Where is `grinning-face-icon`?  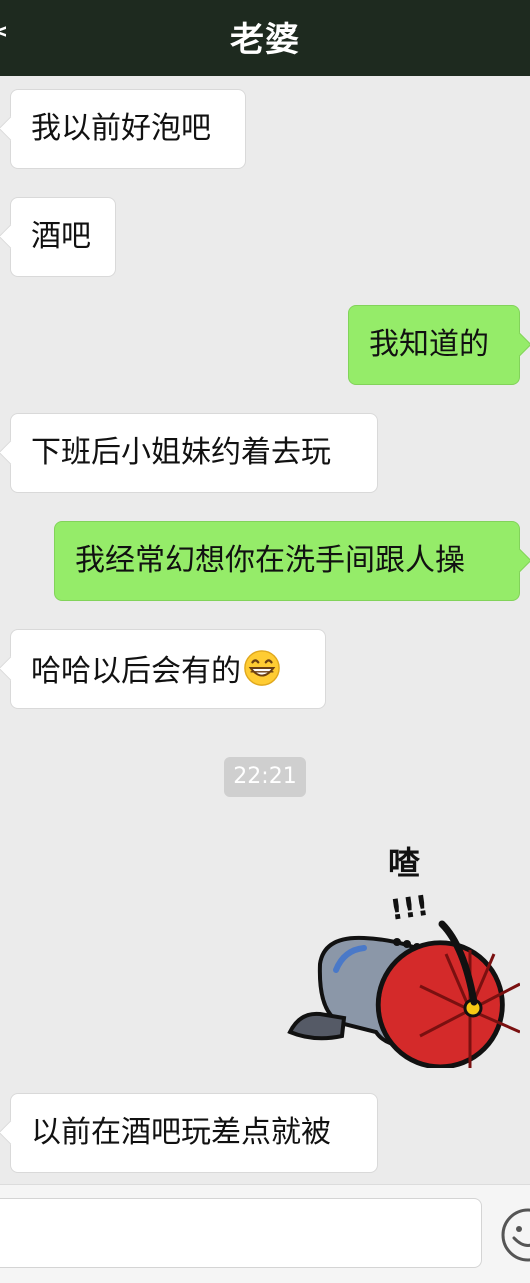
grinning-face-icon is located at coordinates (262, 668).